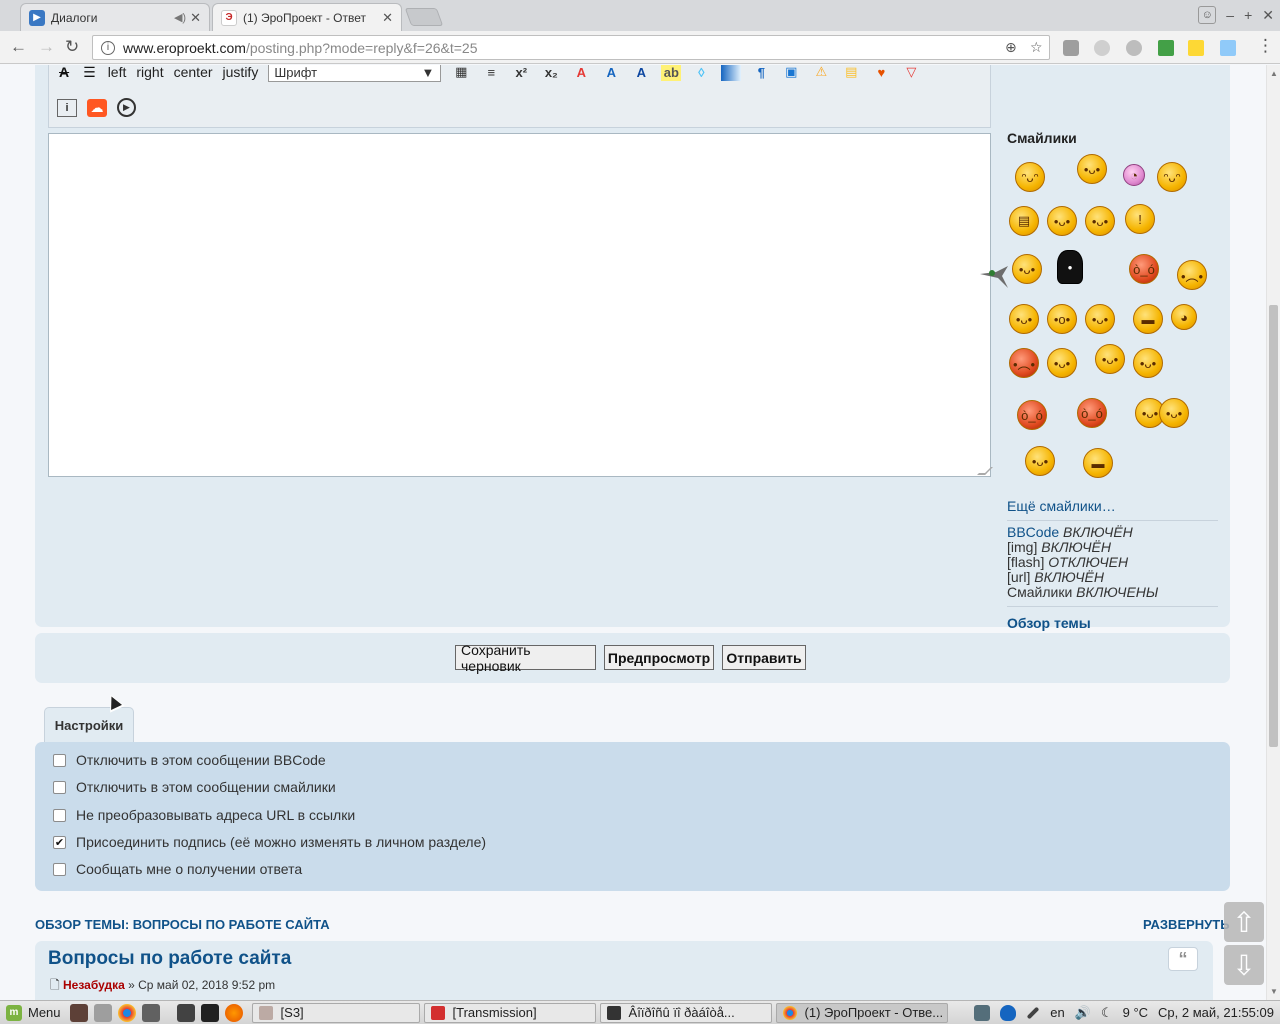  Describe the element at coordinates (1216, 1012) in the screenshot. I see `clock: Ср, 2 май, 21:55:09` at that location.